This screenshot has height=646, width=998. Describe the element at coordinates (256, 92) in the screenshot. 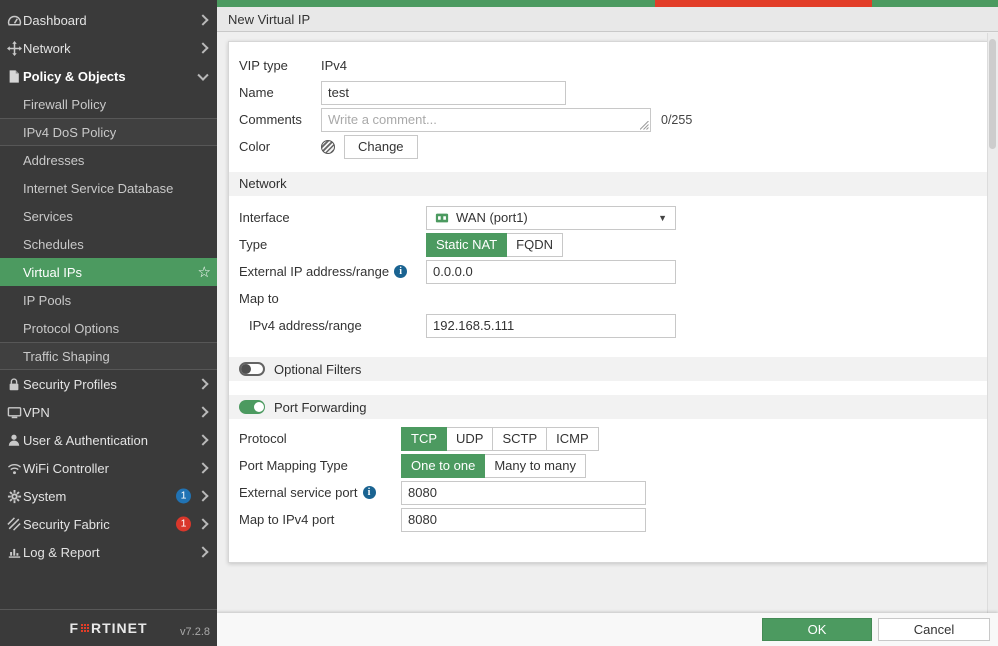

I see `name-label: Name` at that location.